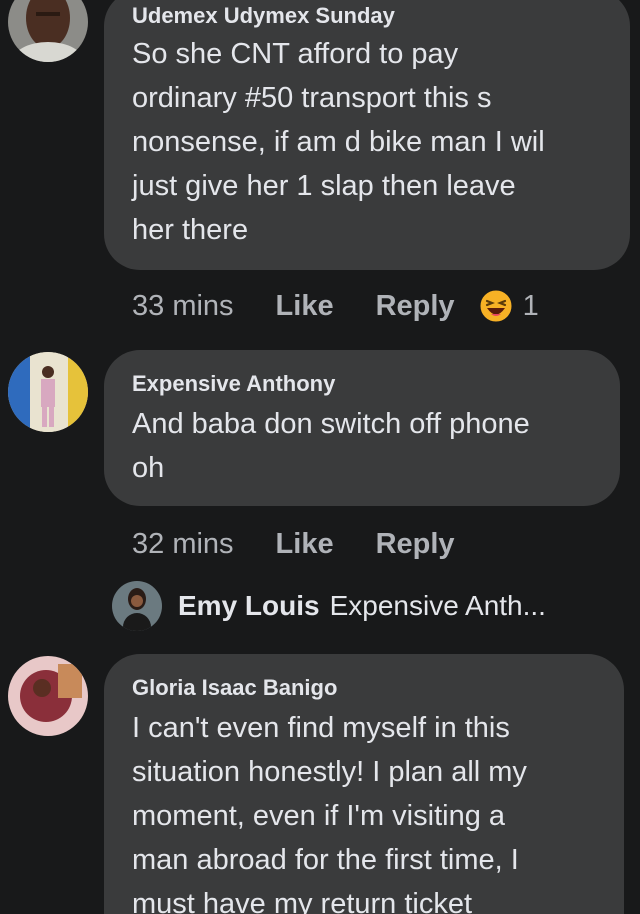  I want to click on comment-line: must have my return ticket, so click(302, 901).